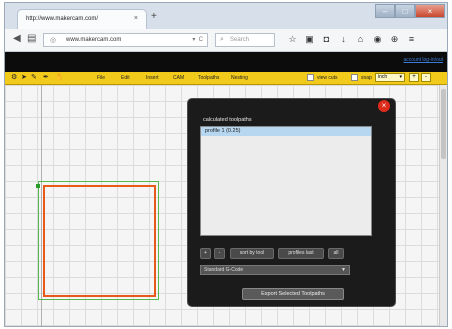 This screenshot has width=452, height=329. Describe the element at coordinates (94, 40) in the screenshot. I see `url-text: www.makercam.com` at that location.